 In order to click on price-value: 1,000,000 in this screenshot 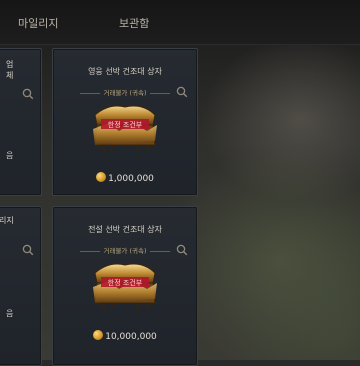, I will do `click(131, 179)`.